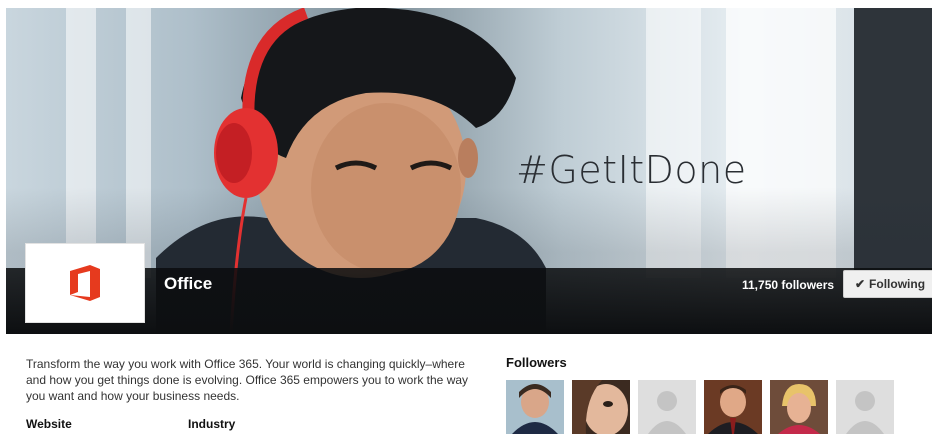 The image size is (938, 434). Describe the element at coordinates (897, 284) in the screenshot. I see `following-button-label: Following` at that location.